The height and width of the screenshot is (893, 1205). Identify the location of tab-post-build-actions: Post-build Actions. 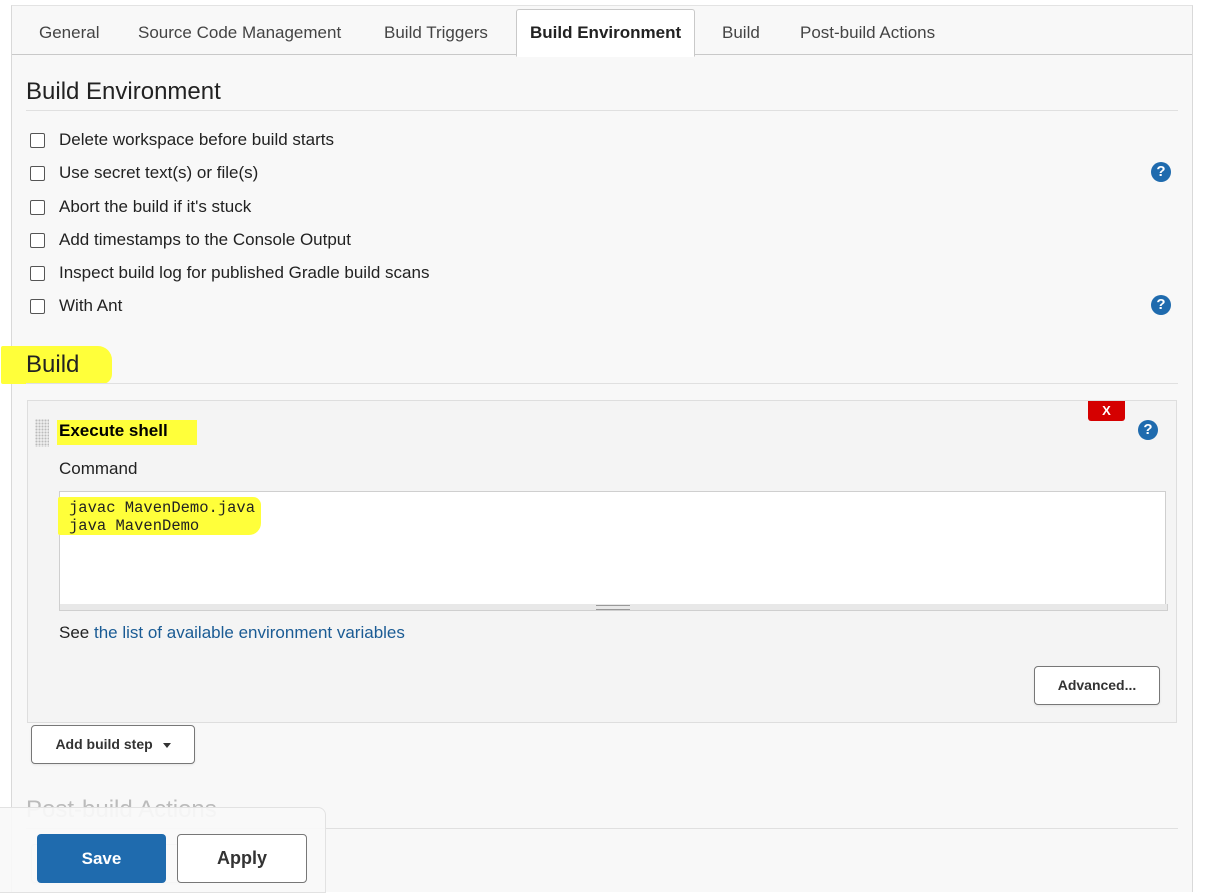
(867, 33).